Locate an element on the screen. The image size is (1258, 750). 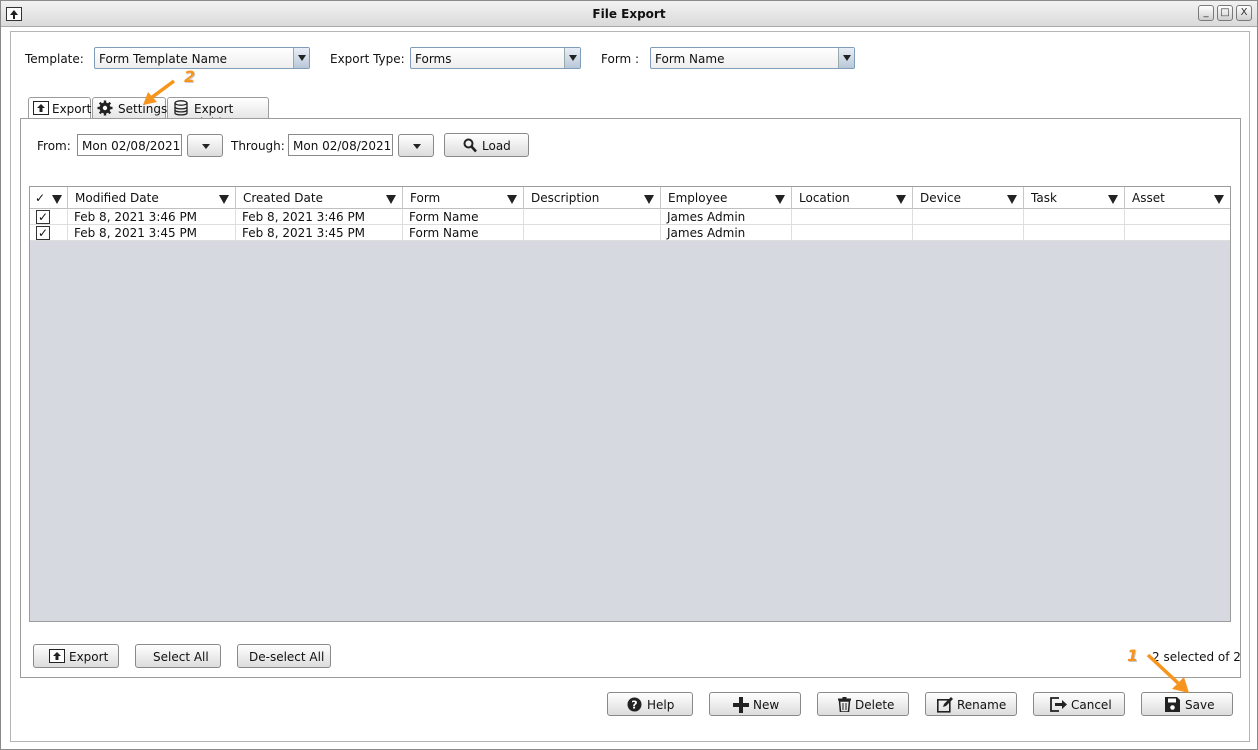
column-header-description: Description is located at coordinates (592, 198).